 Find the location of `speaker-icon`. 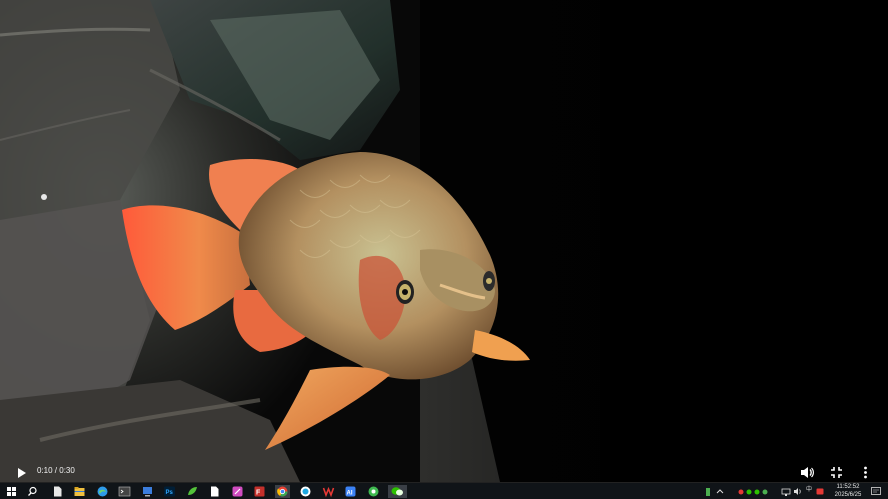

speaker-icon is located at coordinates (797, 491).